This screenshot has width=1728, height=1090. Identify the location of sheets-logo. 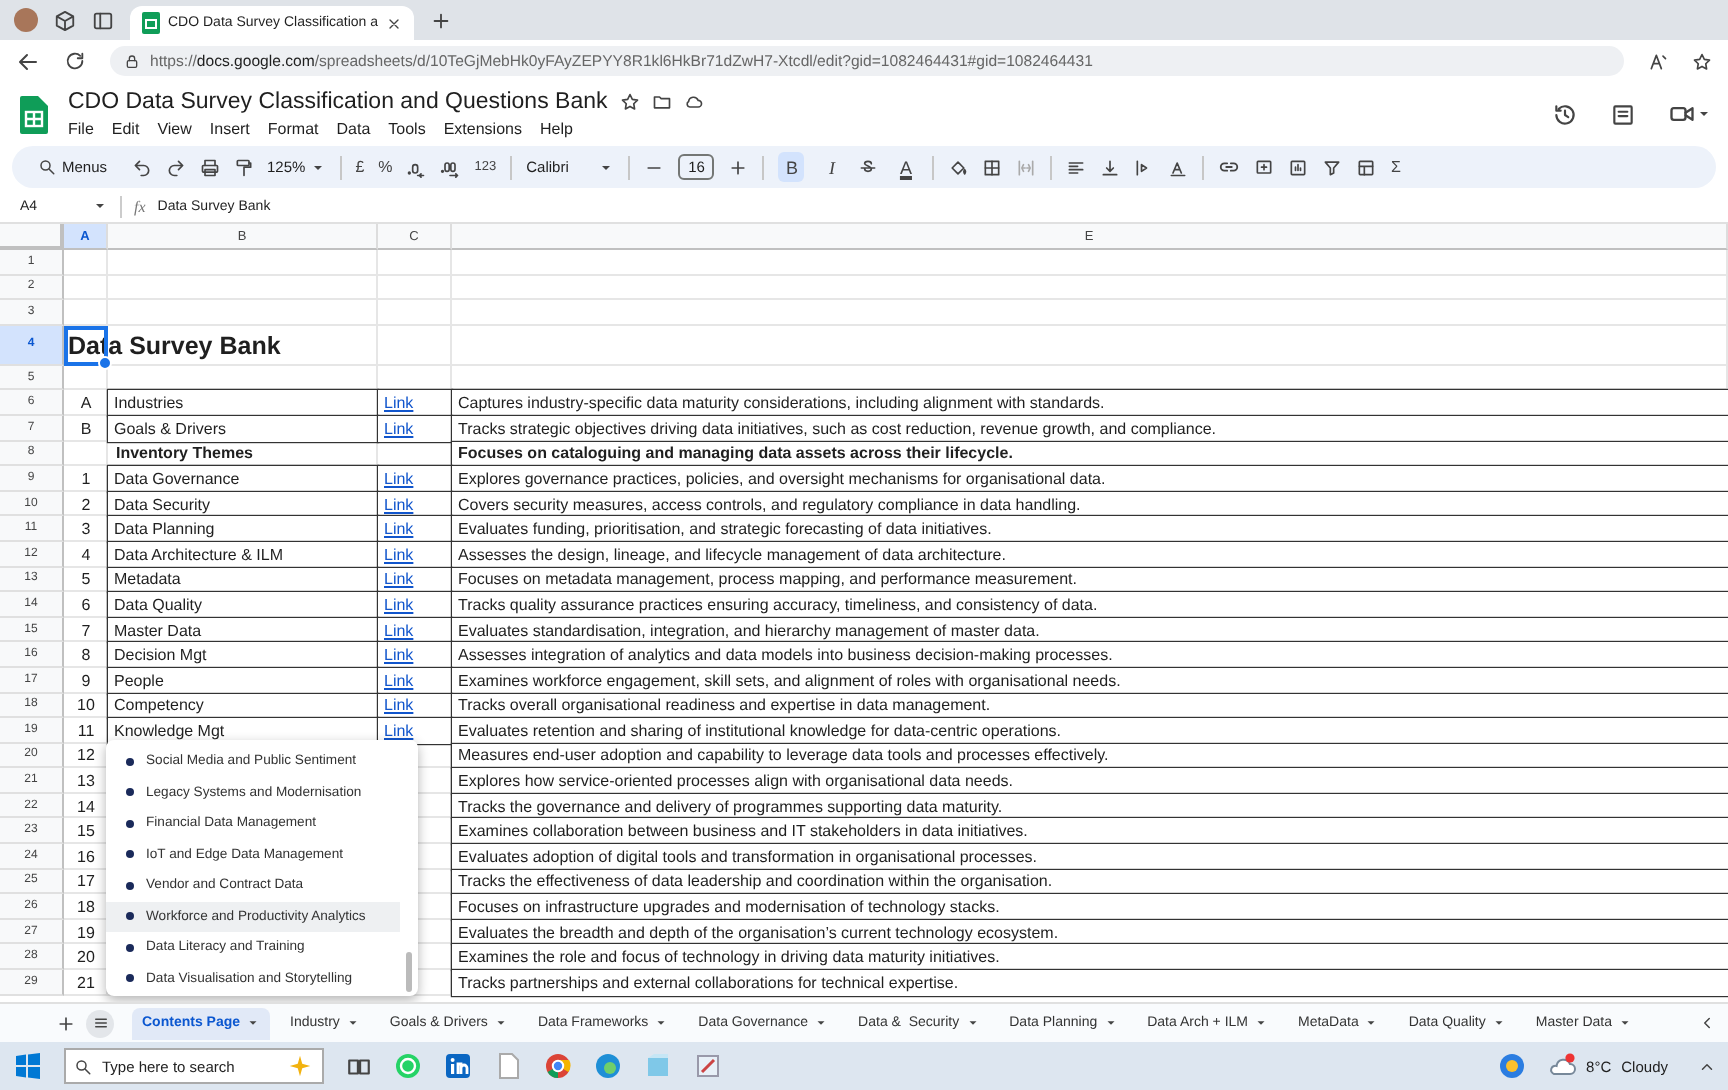
(34, 114).